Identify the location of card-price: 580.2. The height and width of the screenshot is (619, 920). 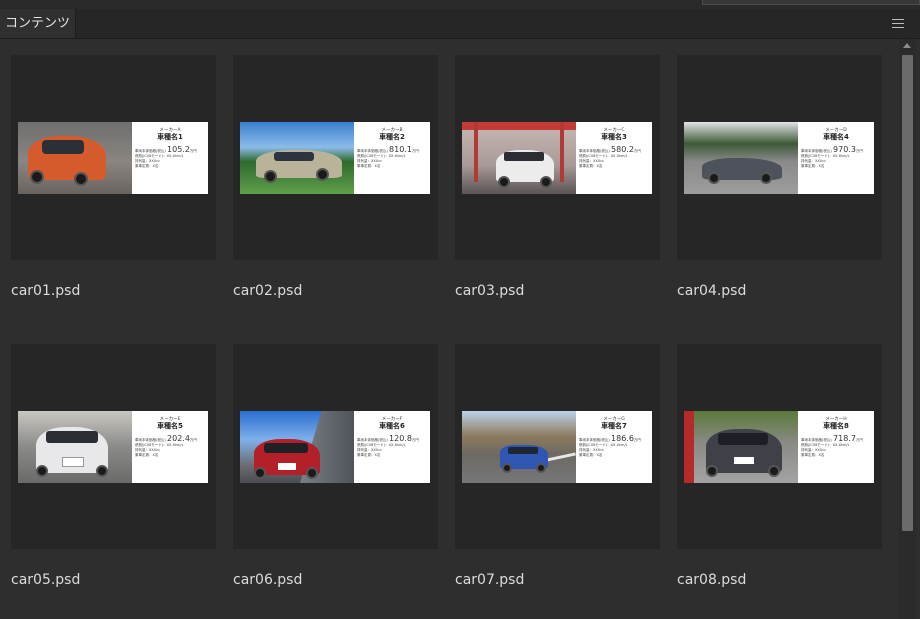
(622, 149).